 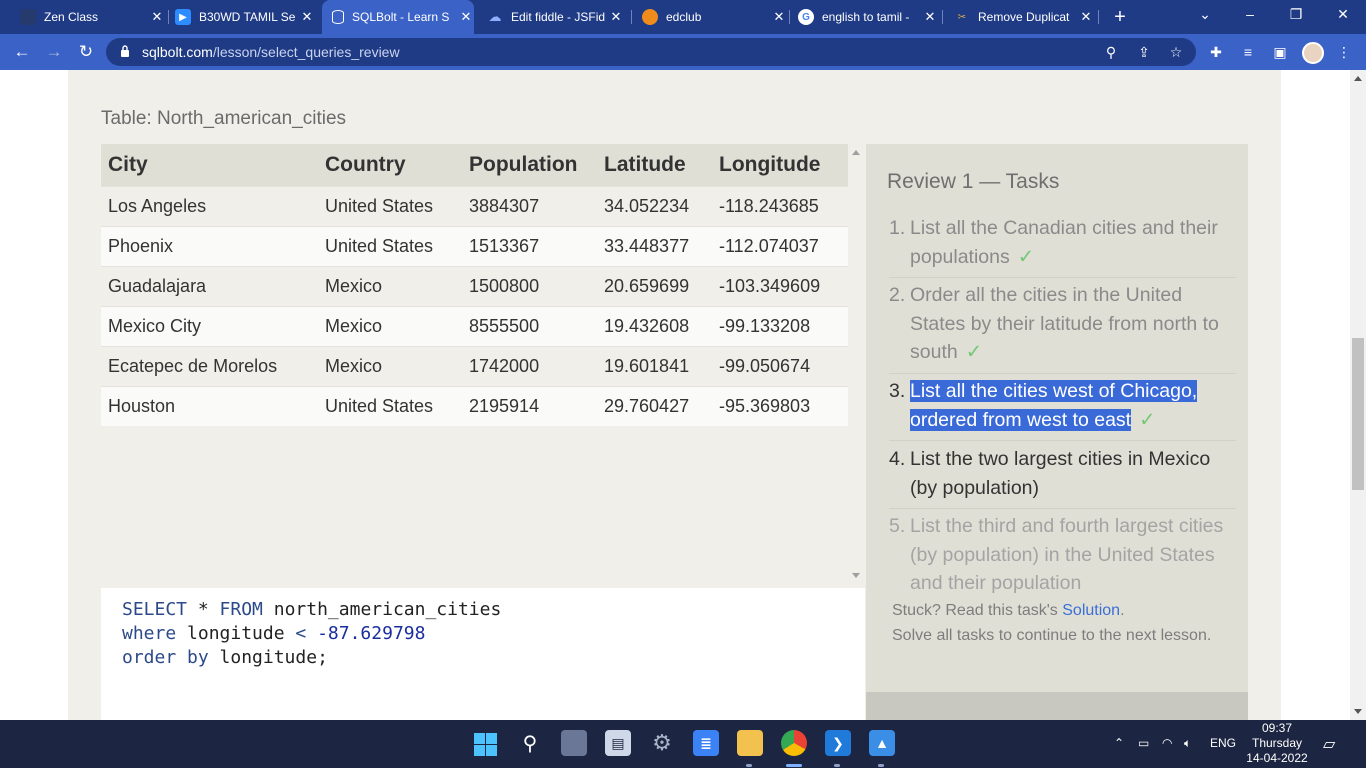 What do you see at coordinates (493, 634) in the screenshot?
I see `query-line: where longitude < -87.629798` at bounding box center [493, 634].